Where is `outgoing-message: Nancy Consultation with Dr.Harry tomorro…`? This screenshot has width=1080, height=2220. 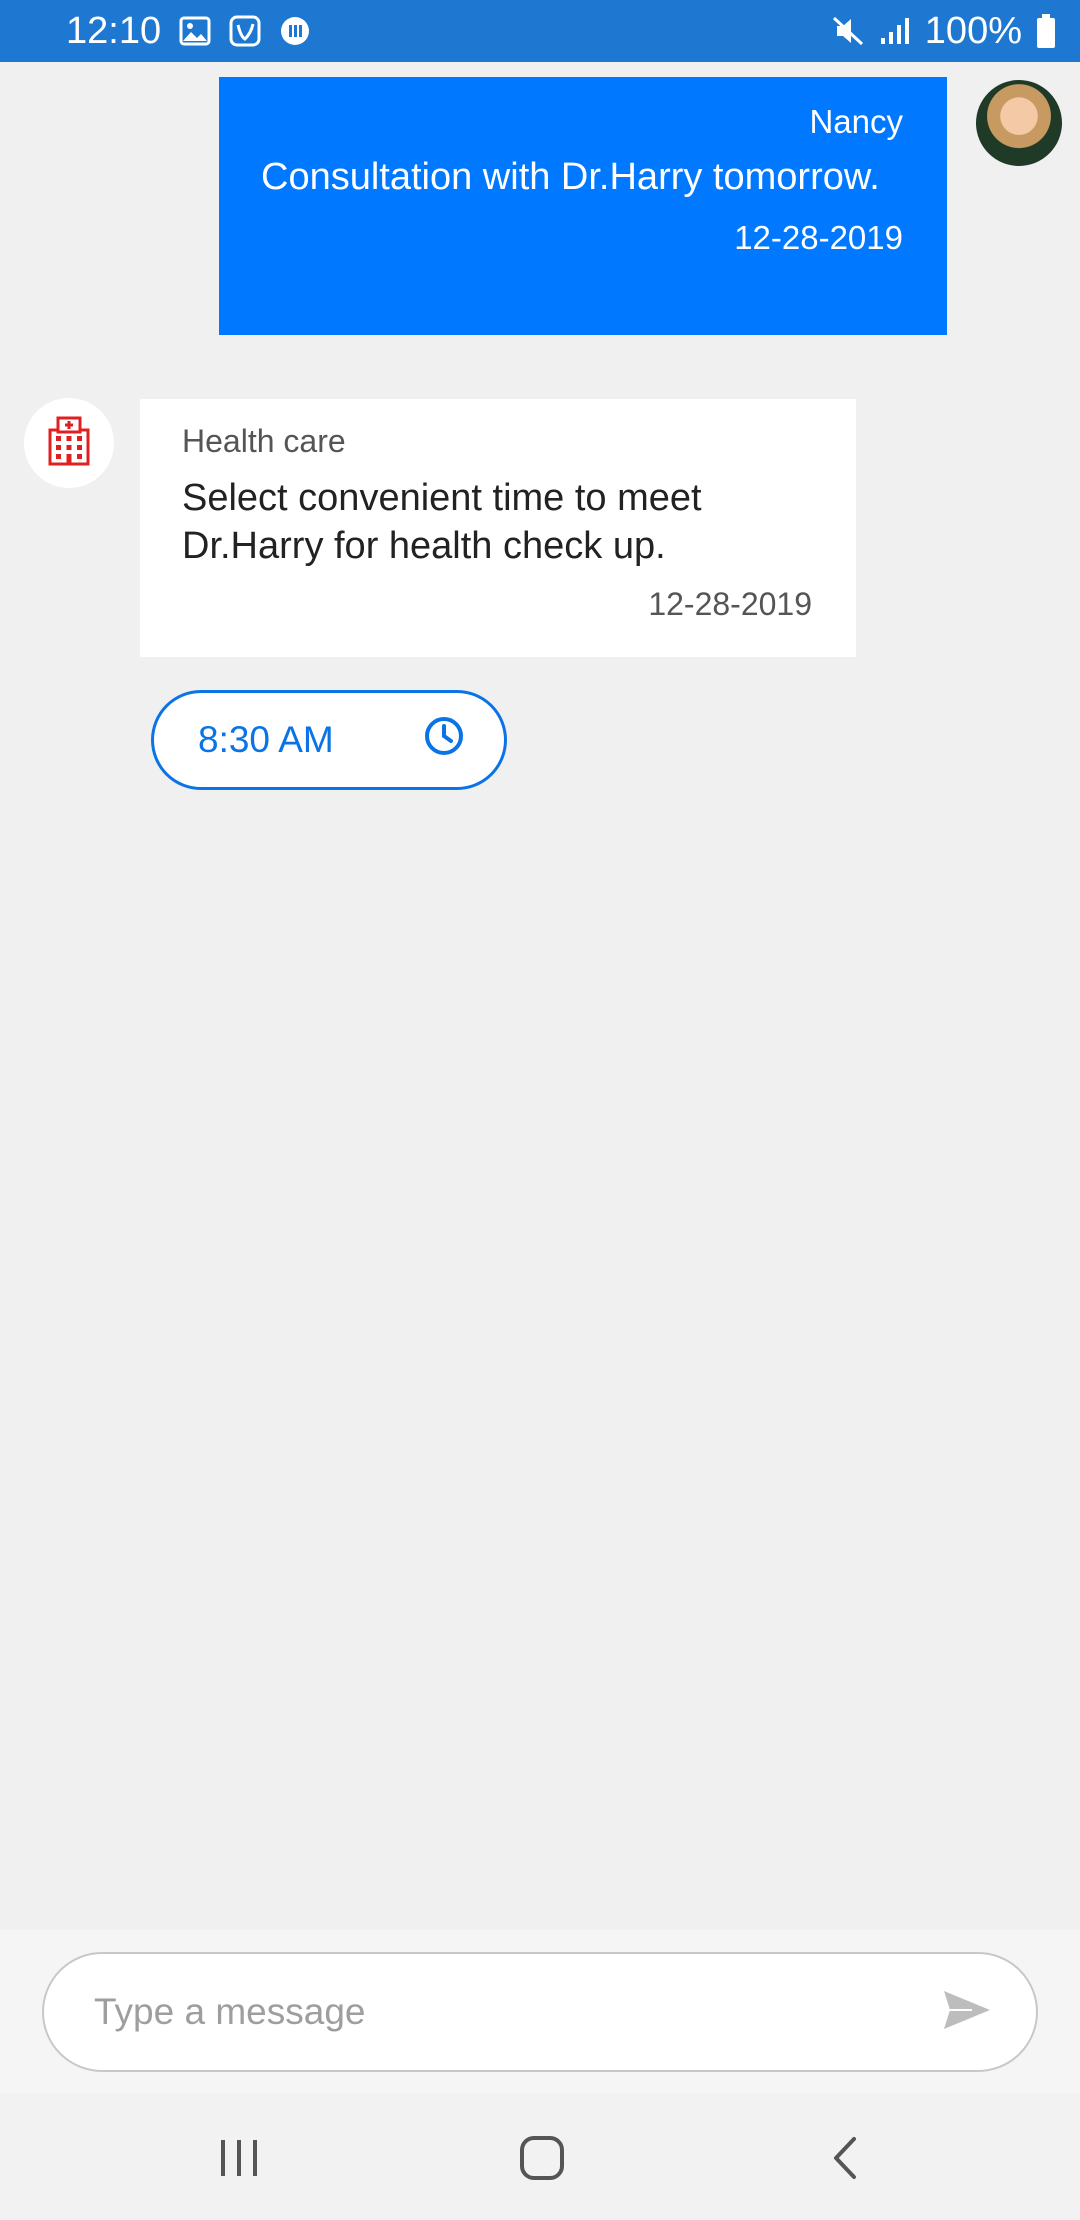
outgoing-message: Nancy Consultation with Dr.Harry tomorro… is located at coordinates (583, 206).